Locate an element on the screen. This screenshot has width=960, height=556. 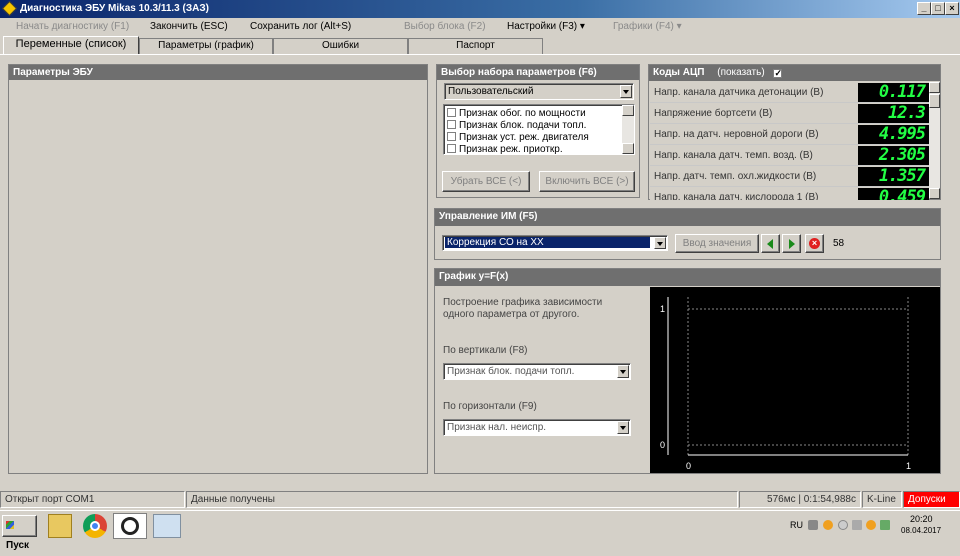
adc-scrollbar is located at coordinates (934, 140).